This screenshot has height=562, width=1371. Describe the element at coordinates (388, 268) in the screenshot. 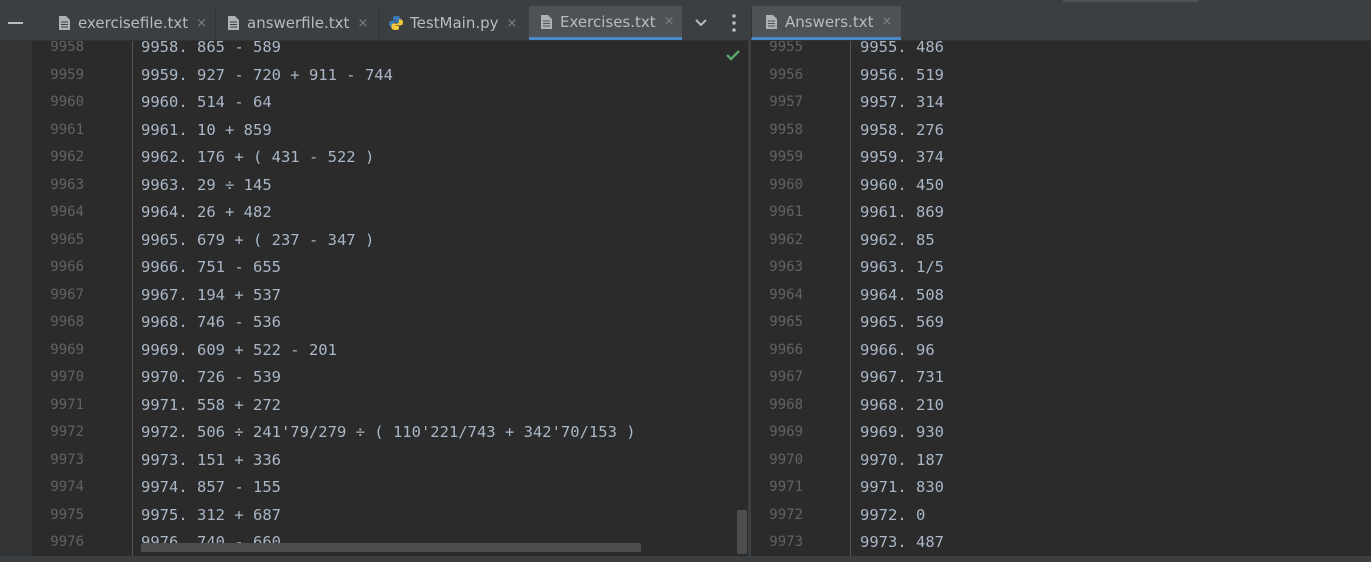

I see `code-line: 9966. 751 - 655` at that location.